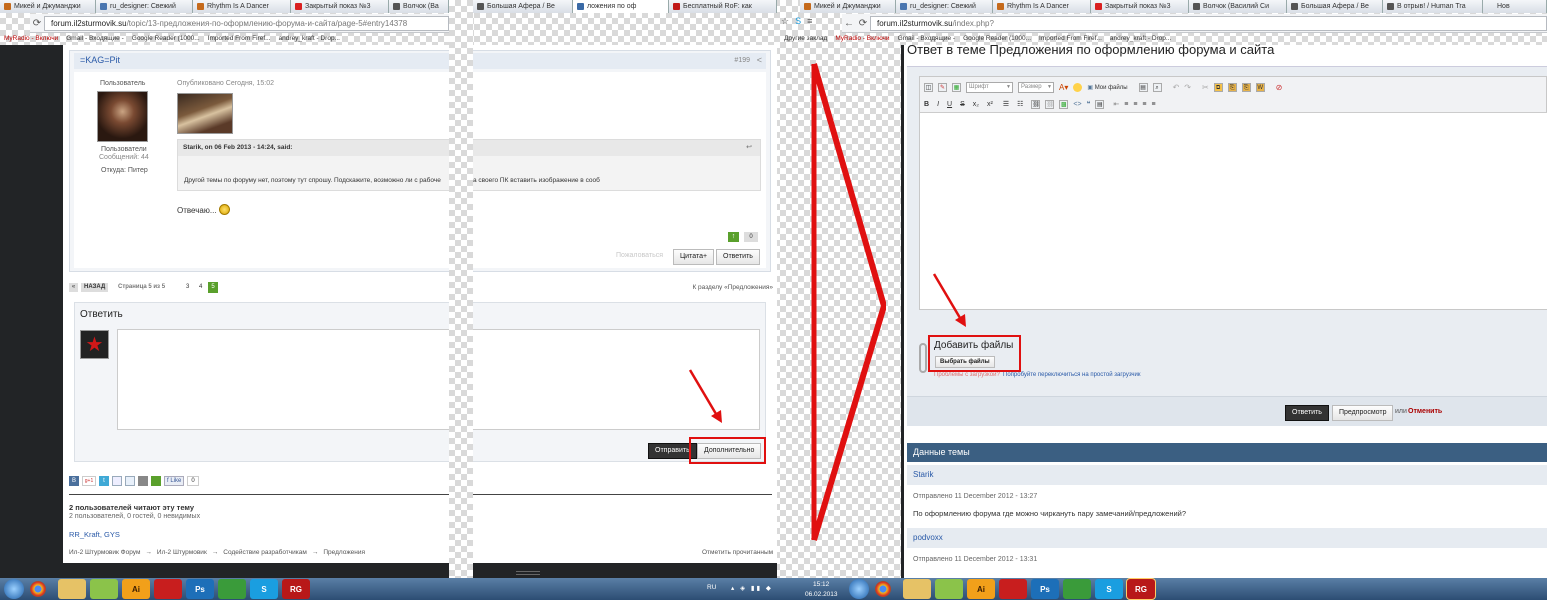  Describe the element at coordinates (1036, 104) in the screenshot. I see `link-icon: ⛓` at that location.